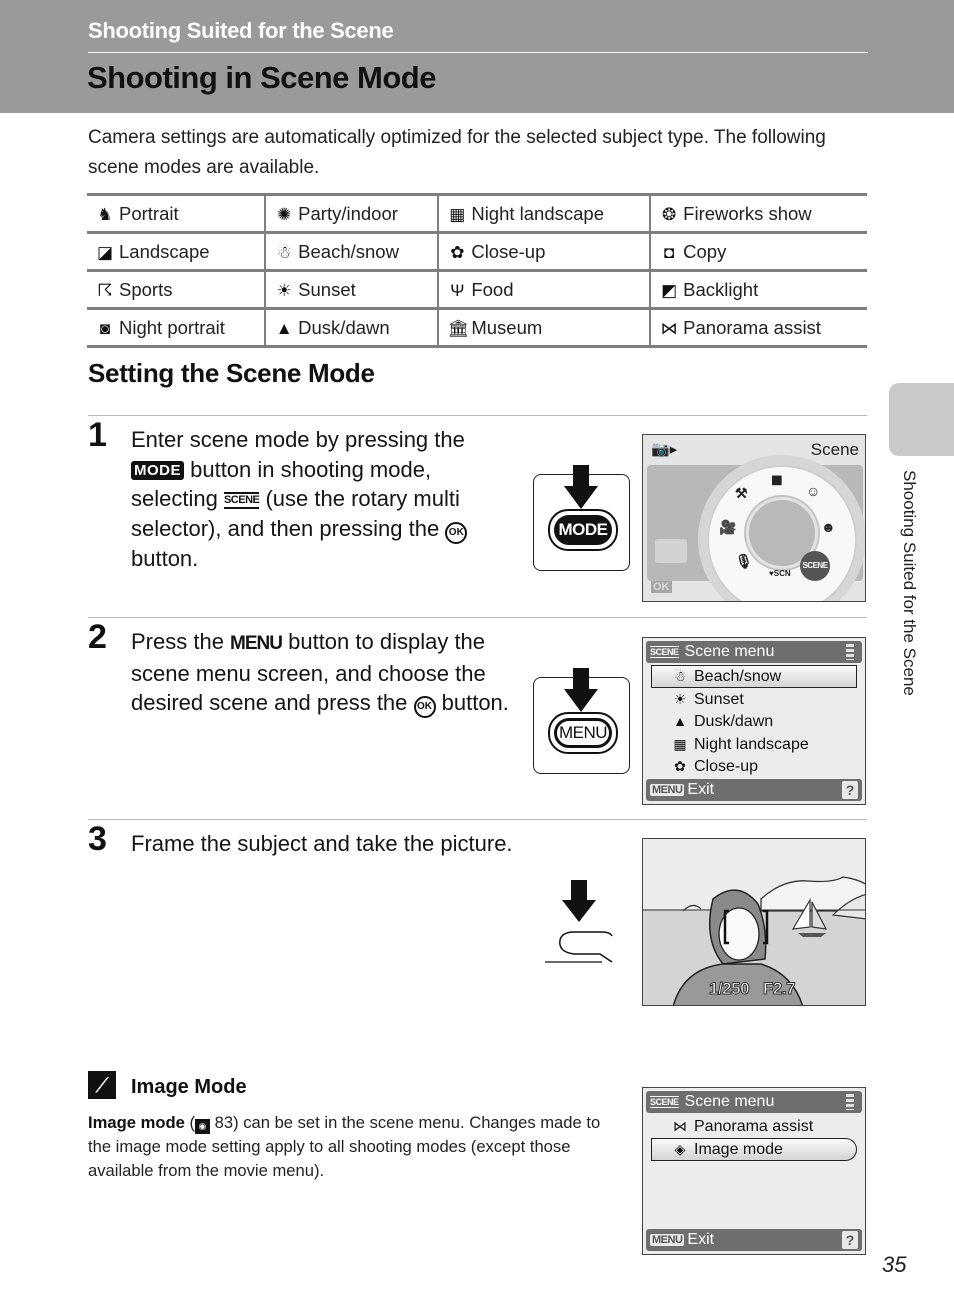 This screenshot has width=954, height=1314. I want to click on menu-item: ◈ Image mode, so click(726, 1149).